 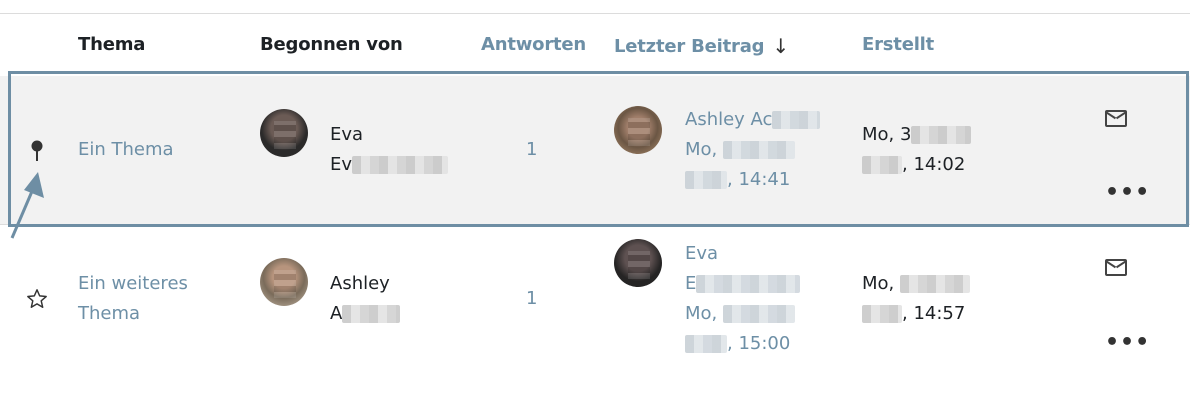 I want to click on last-post-time: , 14:41, so click(x=759, y=179).